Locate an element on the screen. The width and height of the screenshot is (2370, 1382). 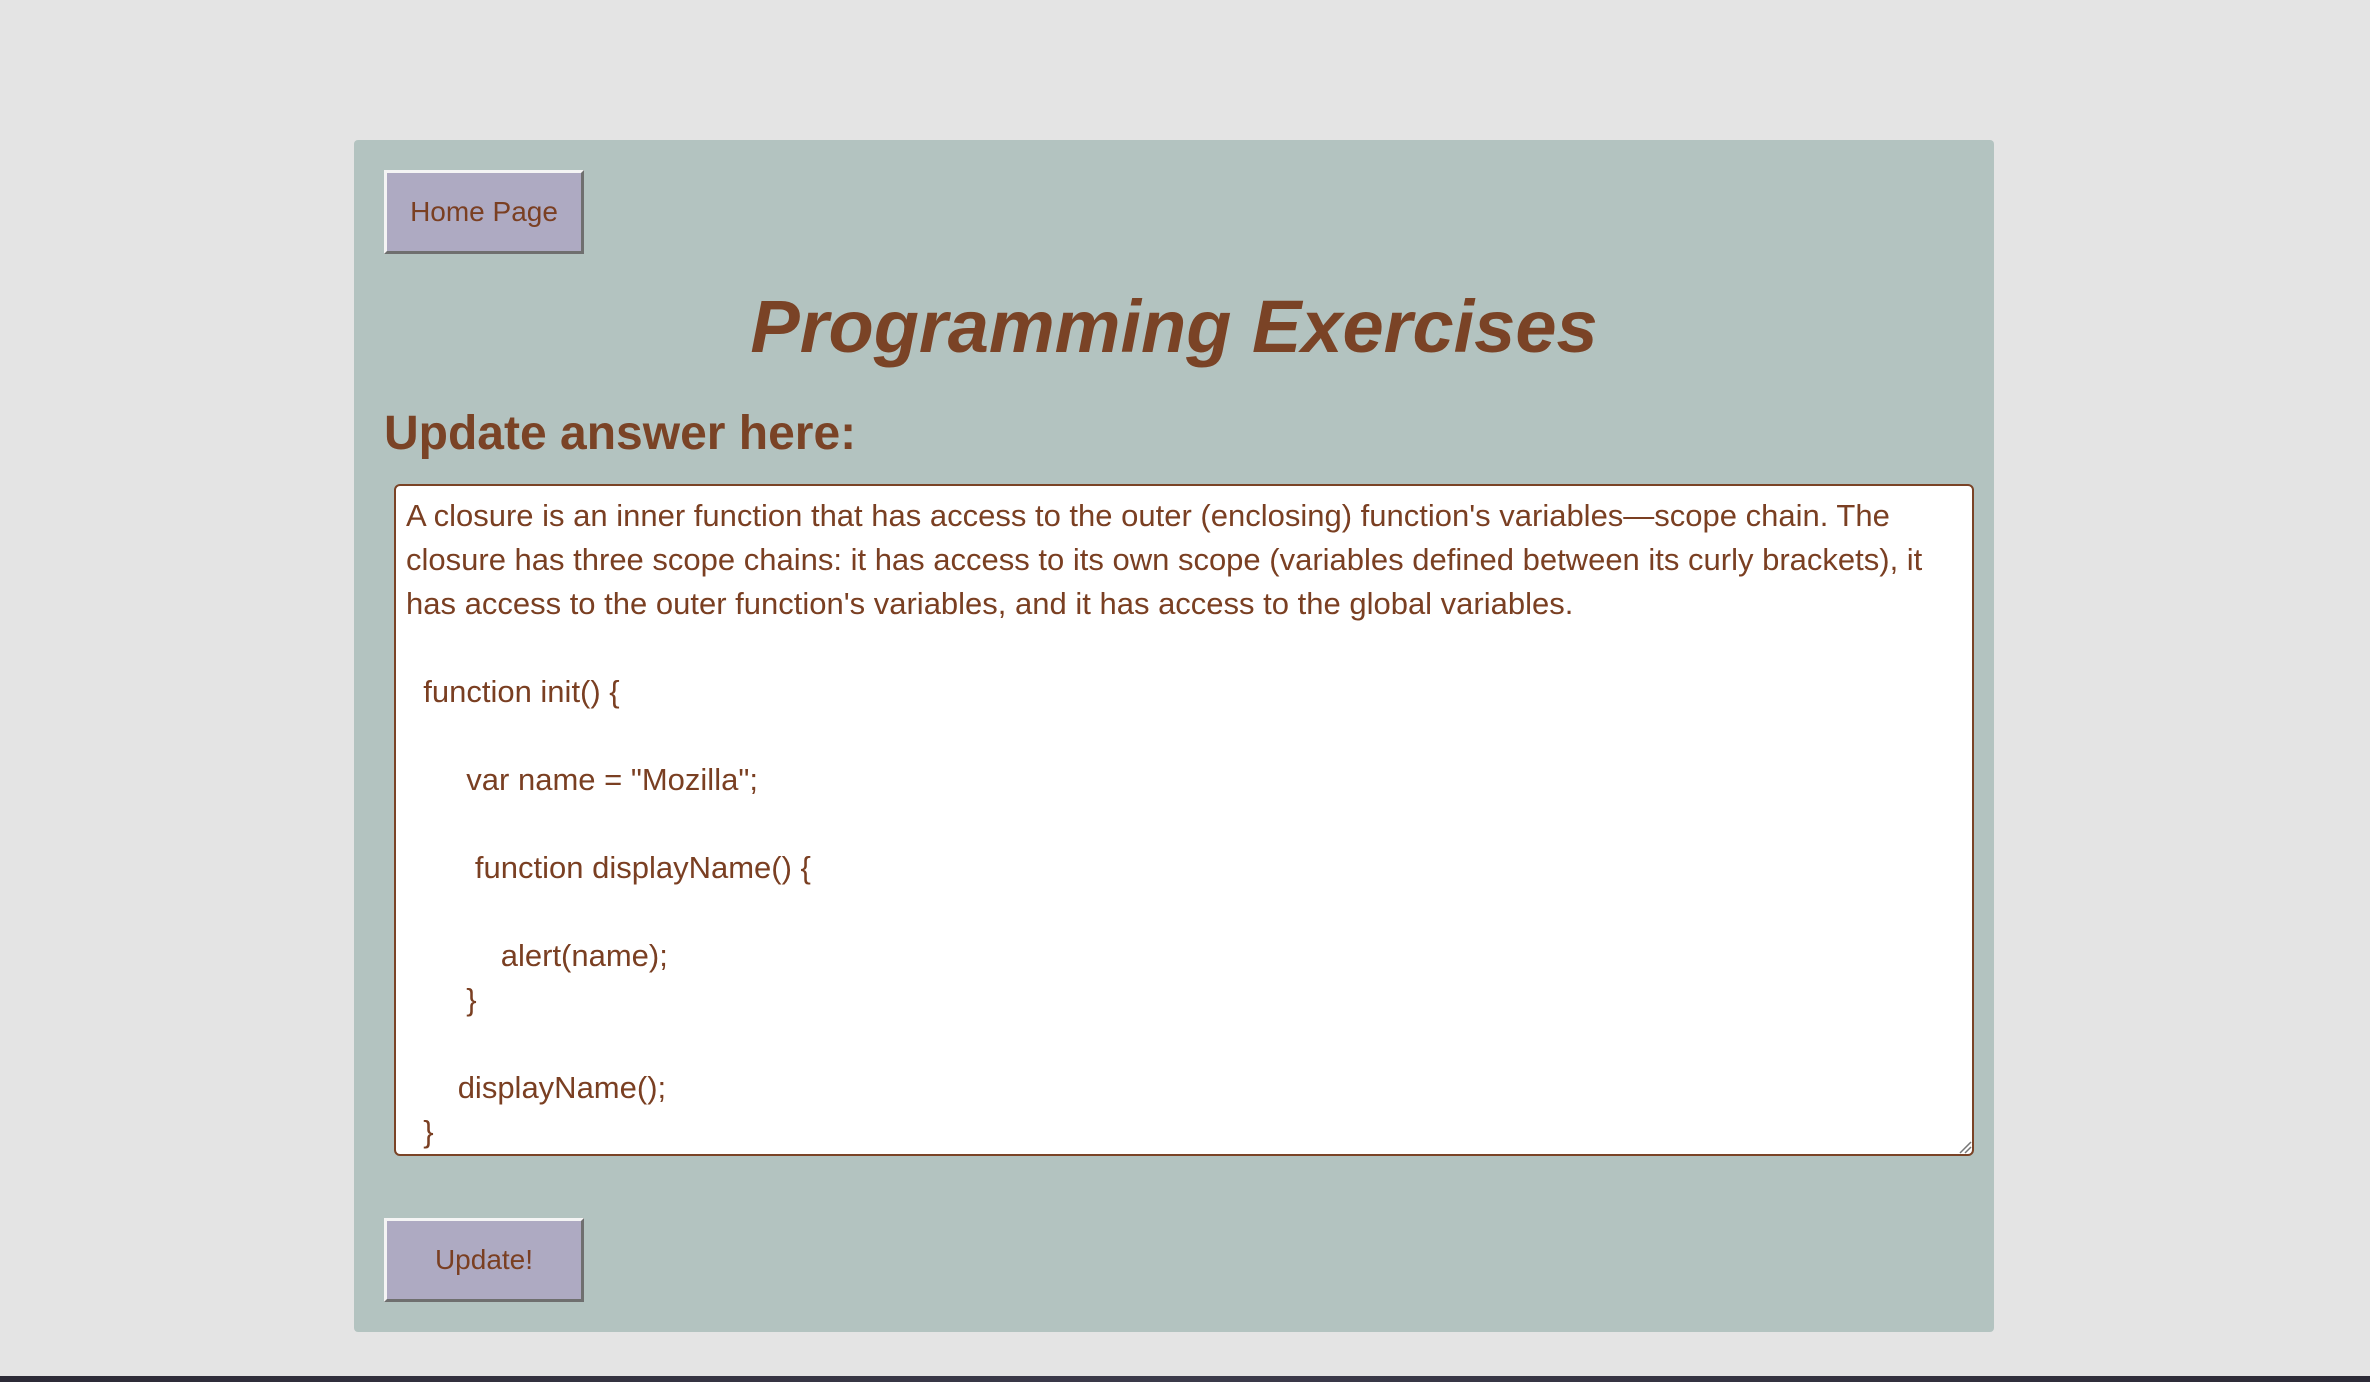
update-answer-heading: Update answer here: is located at coordinates (620, 433).